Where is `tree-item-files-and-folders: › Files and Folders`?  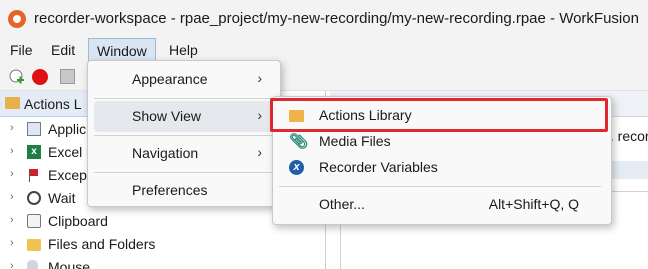
tree-item-files-and-folders: › Files and Folders is located at coordinates (160, 245).